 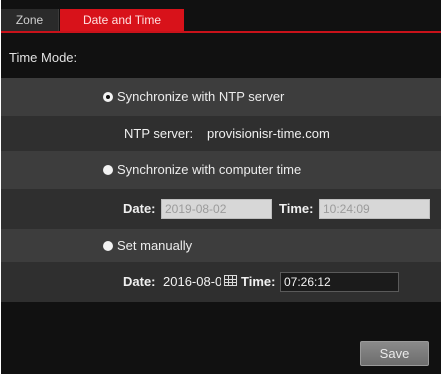 I want to click on radio-option-ntp: Synchronize with NTP server, so click(x=193, y=97).